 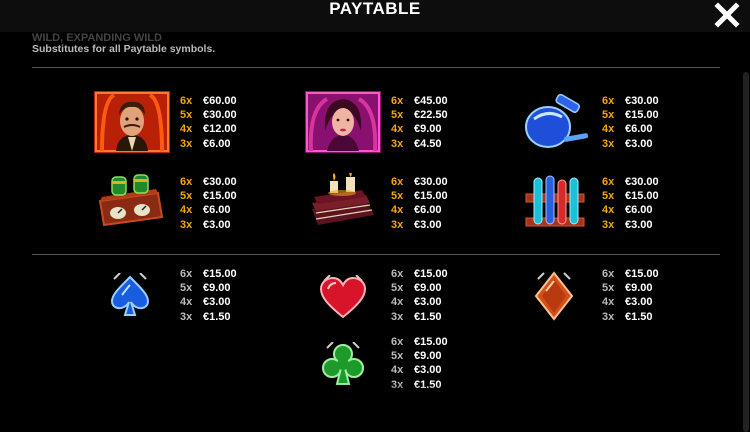 What do you see at coordinates (132, 122) in the screenshot?
I see `magician-portrait-icon` at bounding box center [132, 122].